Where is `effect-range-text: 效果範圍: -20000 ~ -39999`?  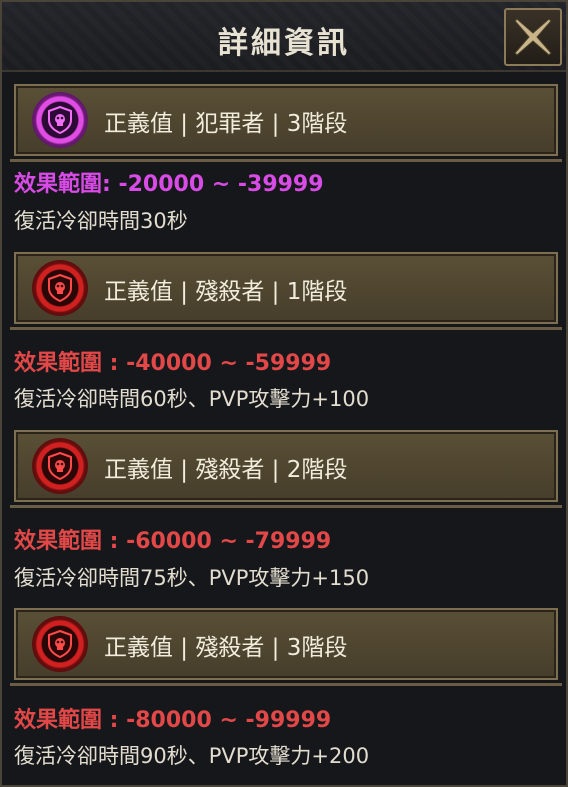 effect-range-text: 效果範圍: -20000 ~ -39999 is located at coordinates (169, 184).